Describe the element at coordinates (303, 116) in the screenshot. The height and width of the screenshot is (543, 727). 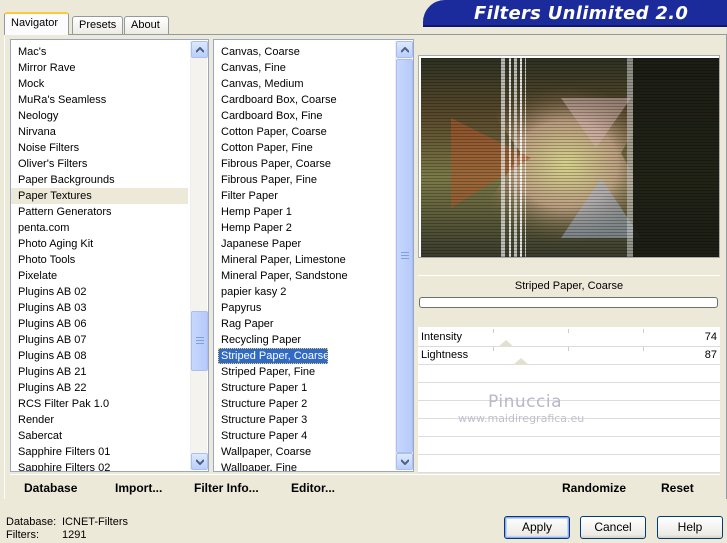
I see `filter-item: Cardboard Box, Fine` at that location.